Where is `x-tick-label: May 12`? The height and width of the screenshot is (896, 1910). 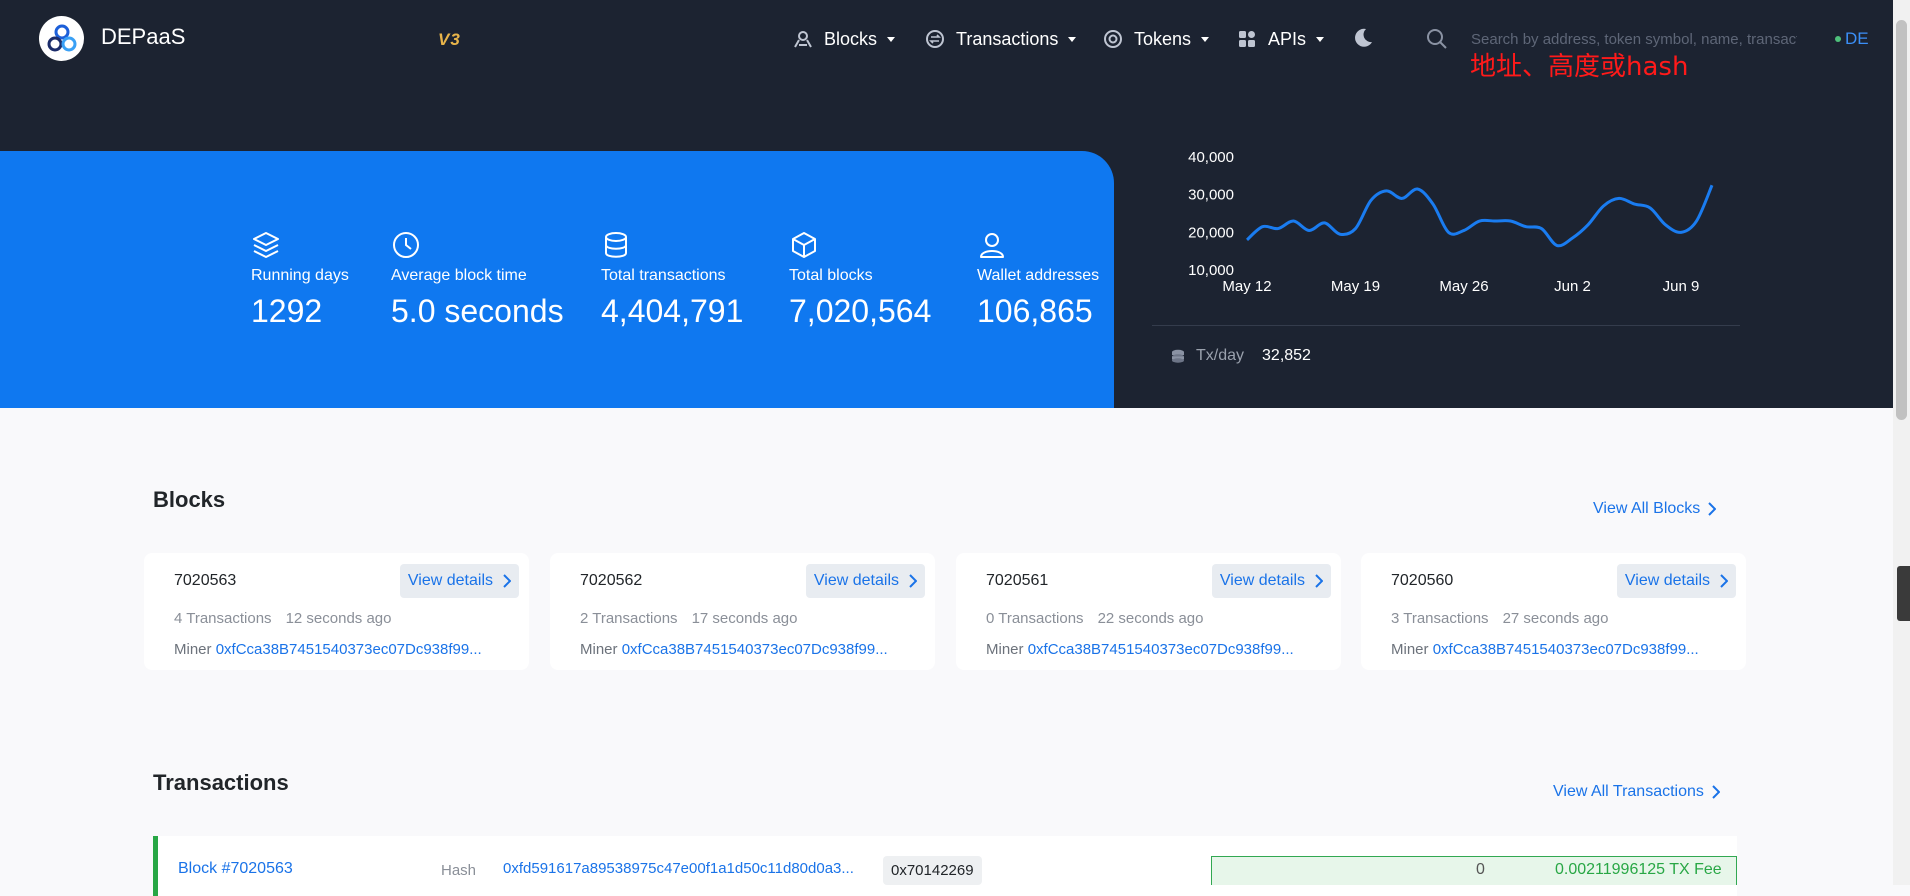
x-tick-label: May 12 is located at coordinates (1246, 286).